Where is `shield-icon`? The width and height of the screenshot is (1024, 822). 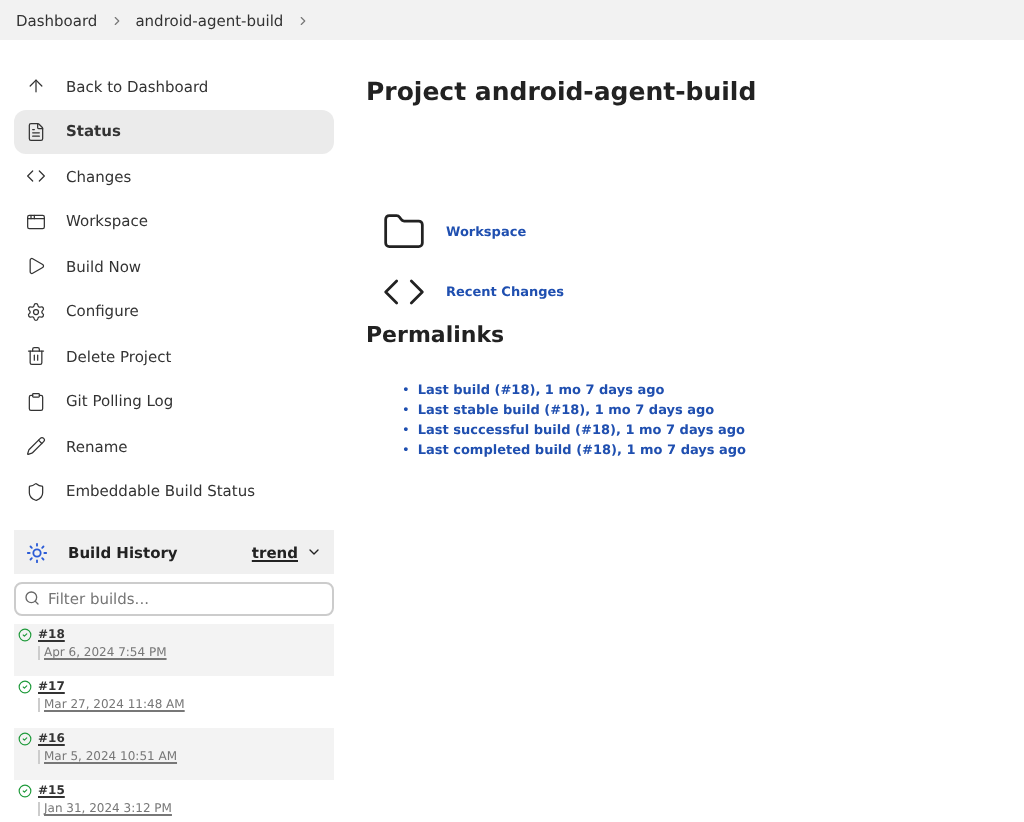 shield-icon is located at coordinates (36, 491).